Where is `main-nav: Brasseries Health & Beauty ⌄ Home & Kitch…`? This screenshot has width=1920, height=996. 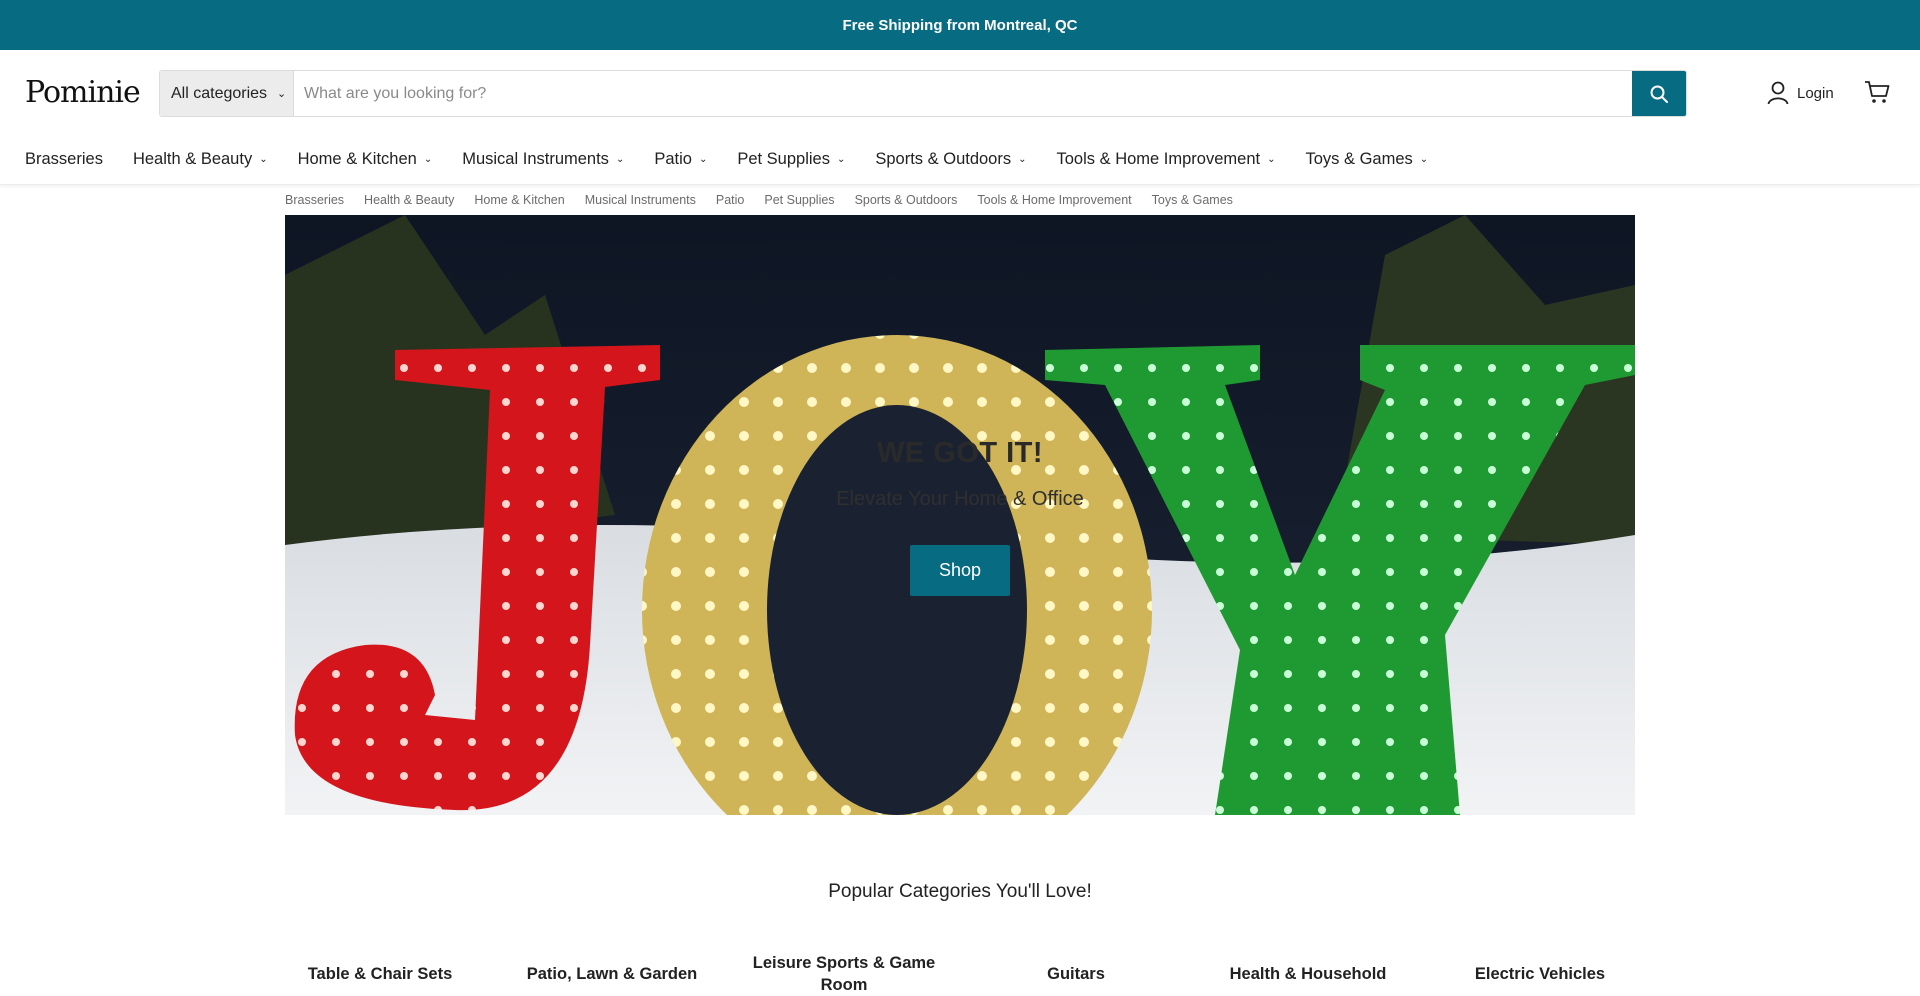 main-nav: Brasseries Health & Beauty ⌄ Home & Kitch… is located at coordinates (960, 160).